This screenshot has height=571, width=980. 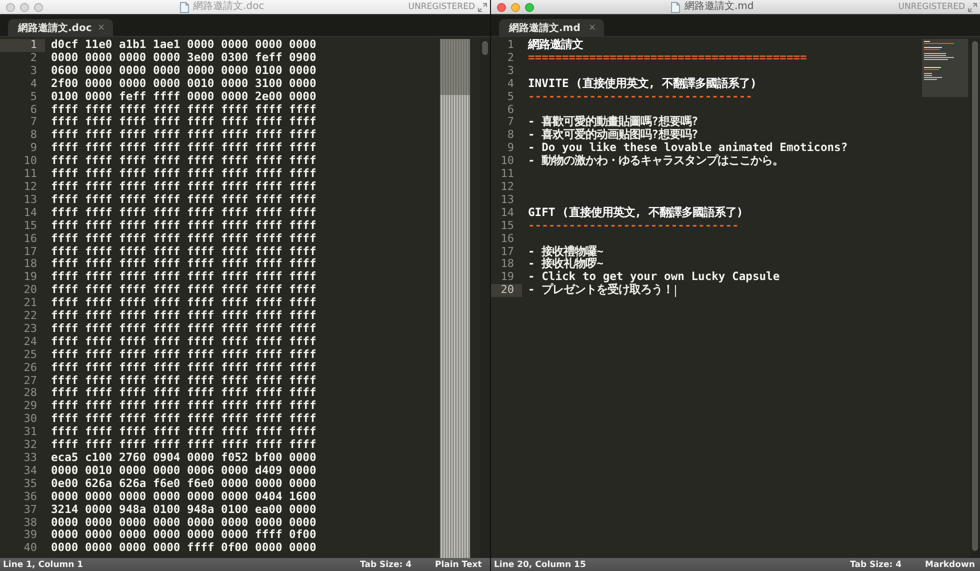 What do you see at coordinates (640, 97) in the screenshot?
I see `underline-markup: ---------------------------------` at bounding box center [640, 97].